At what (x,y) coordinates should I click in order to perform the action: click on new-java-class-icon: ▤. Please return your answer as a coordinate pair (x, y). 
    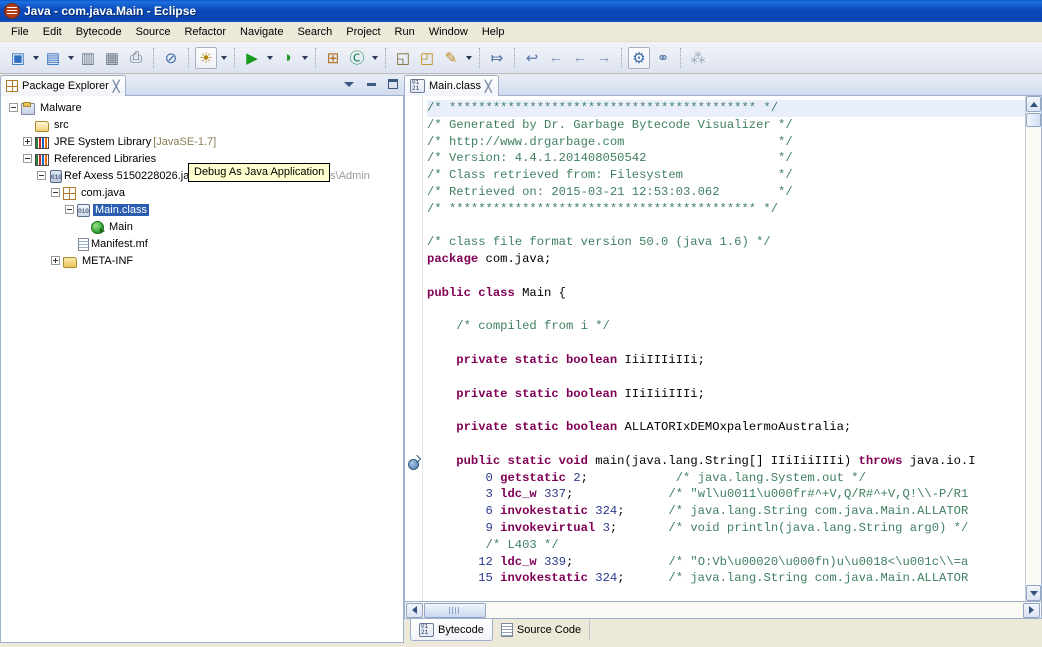
    Looking at the image, I should click on (53, 58).